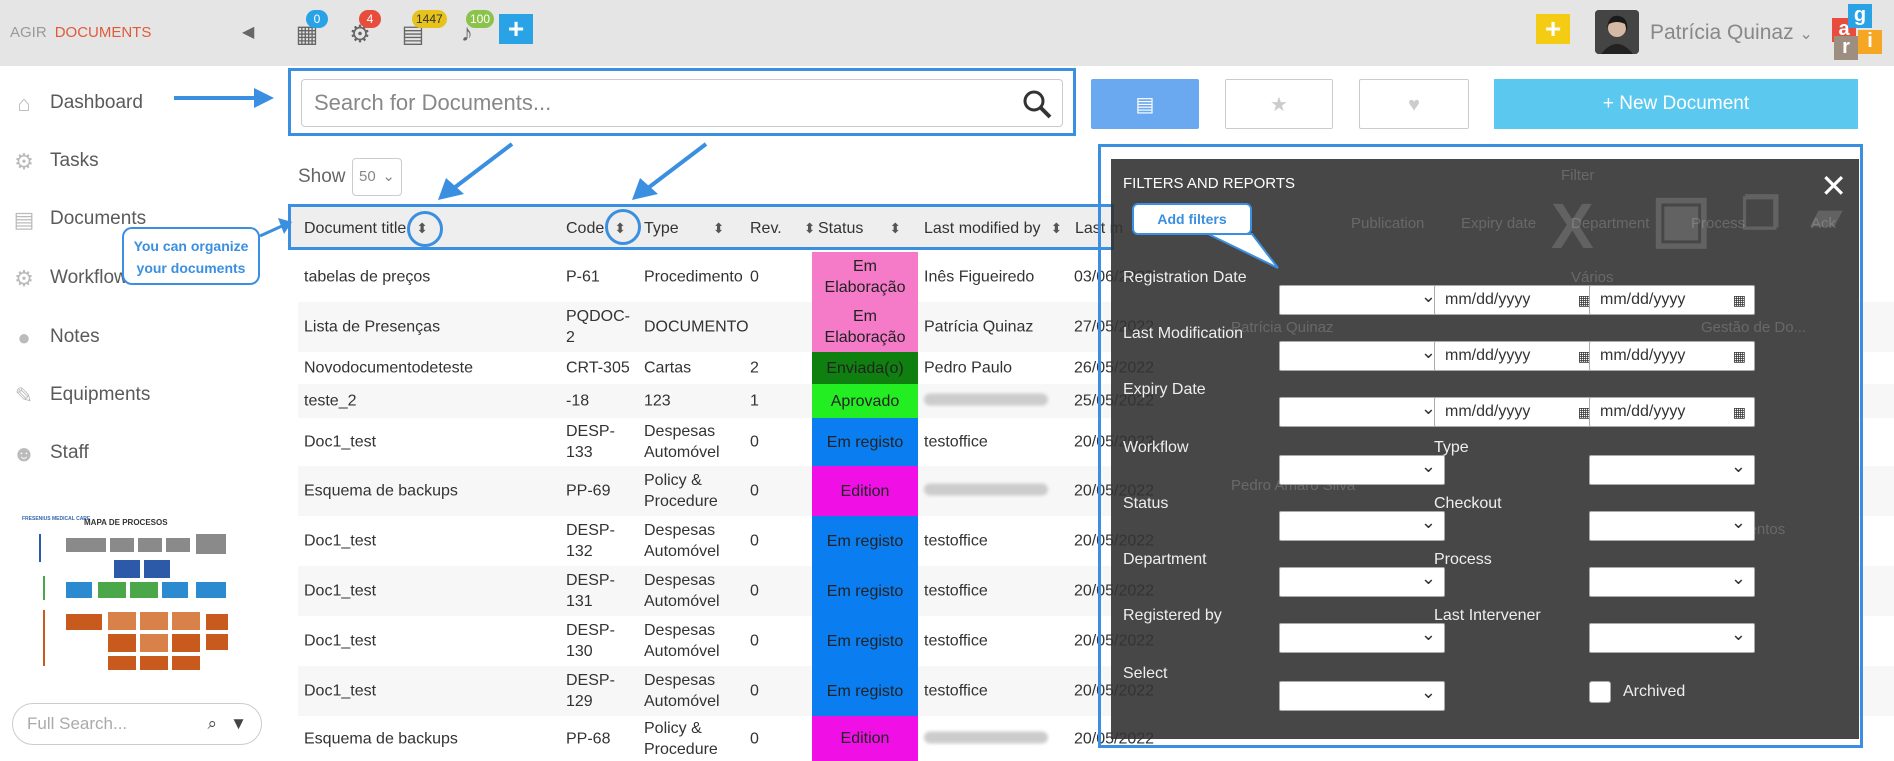 This screenshot has width=1894, height=761. What do you see at coordinates (24, 103) in the screenshot?
I see `home-icon: ⌂` at bounding box center [24, 103].